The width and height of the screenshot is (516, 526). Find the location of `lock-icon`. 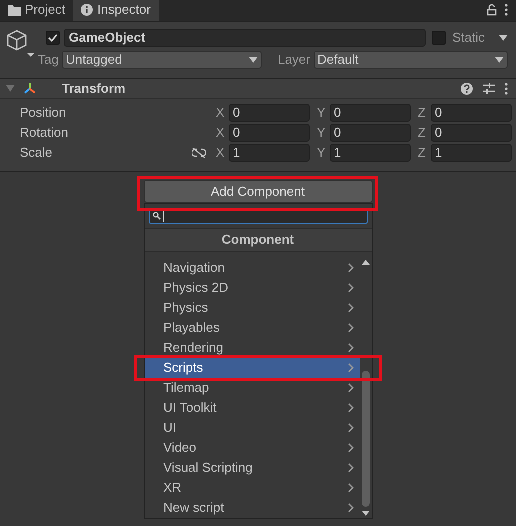

lock-icon is located at coordinates (492, 10).